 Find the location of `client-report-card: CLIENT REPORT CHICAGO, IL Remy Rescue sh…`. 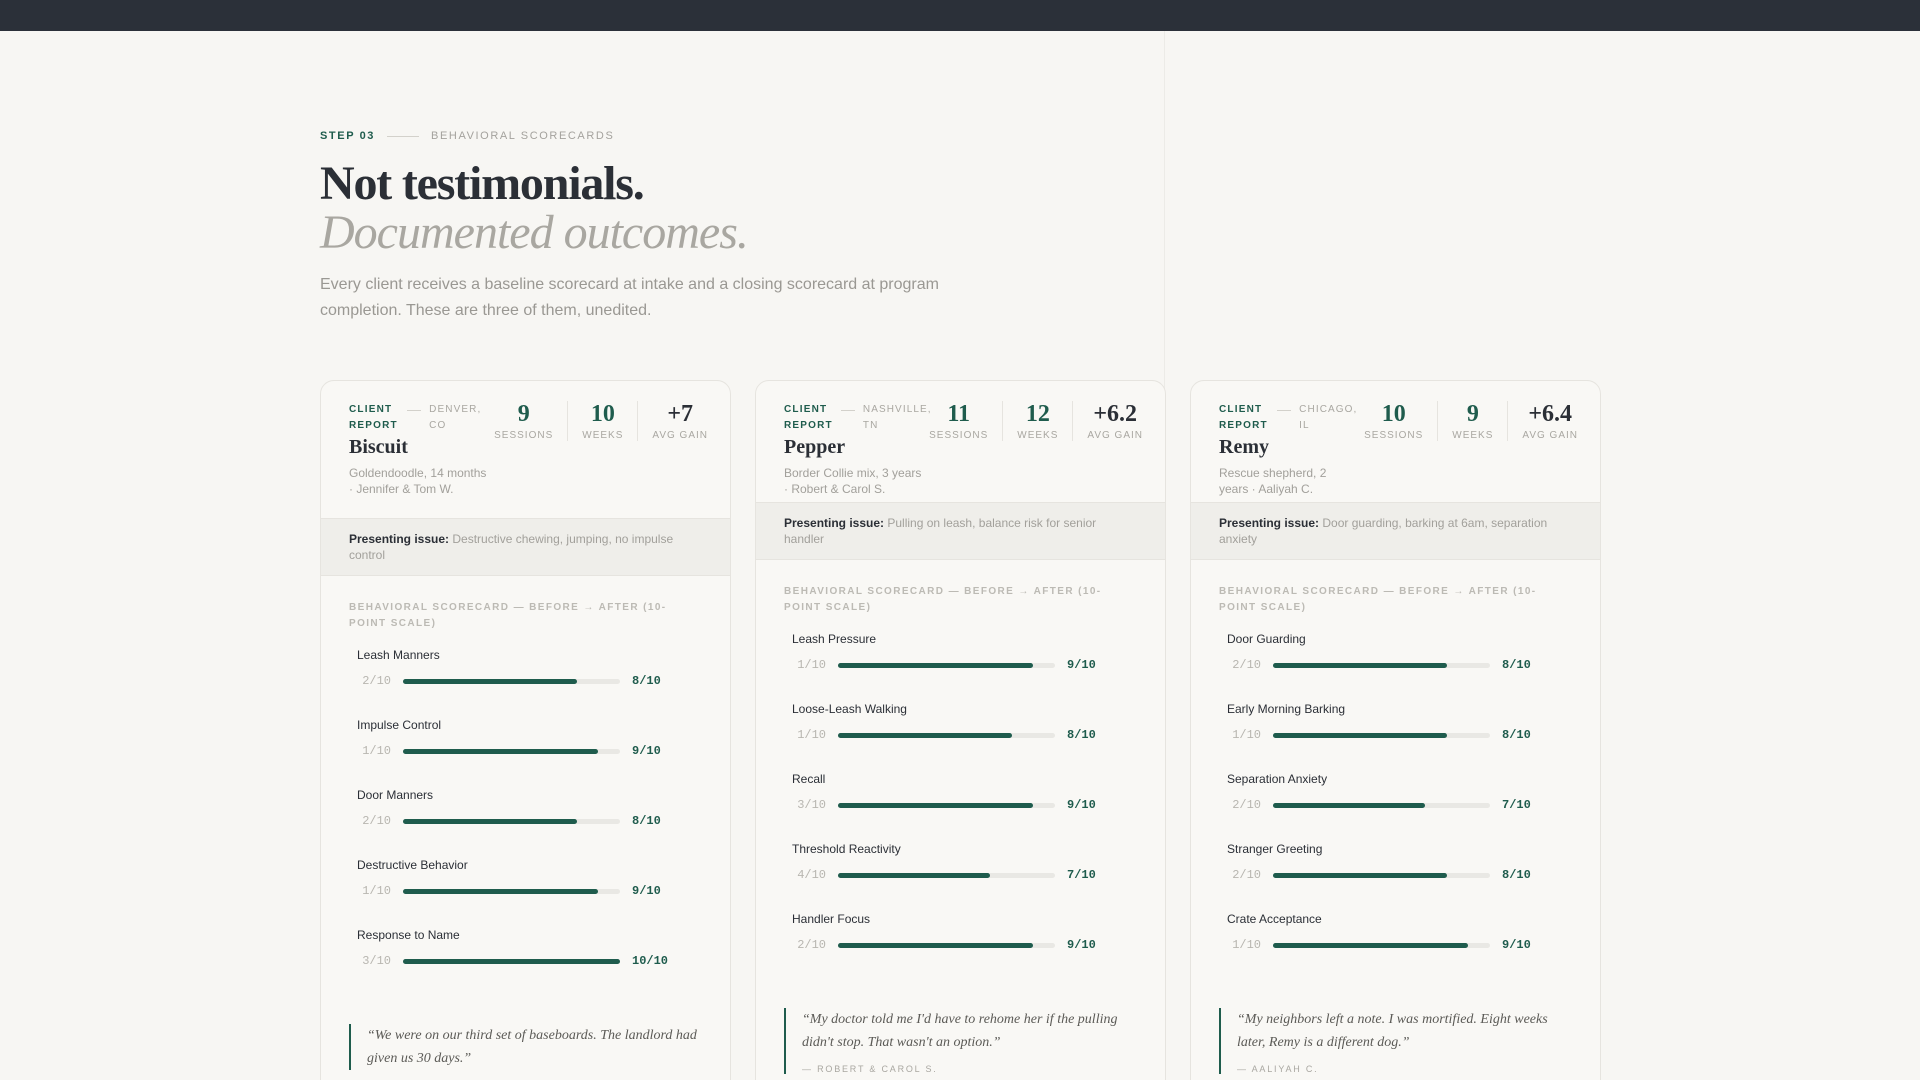

client-report-card: CLIENT REPORT CHICAGO, IL Remy Rescue sh… is located at coordinates (1395, 730).